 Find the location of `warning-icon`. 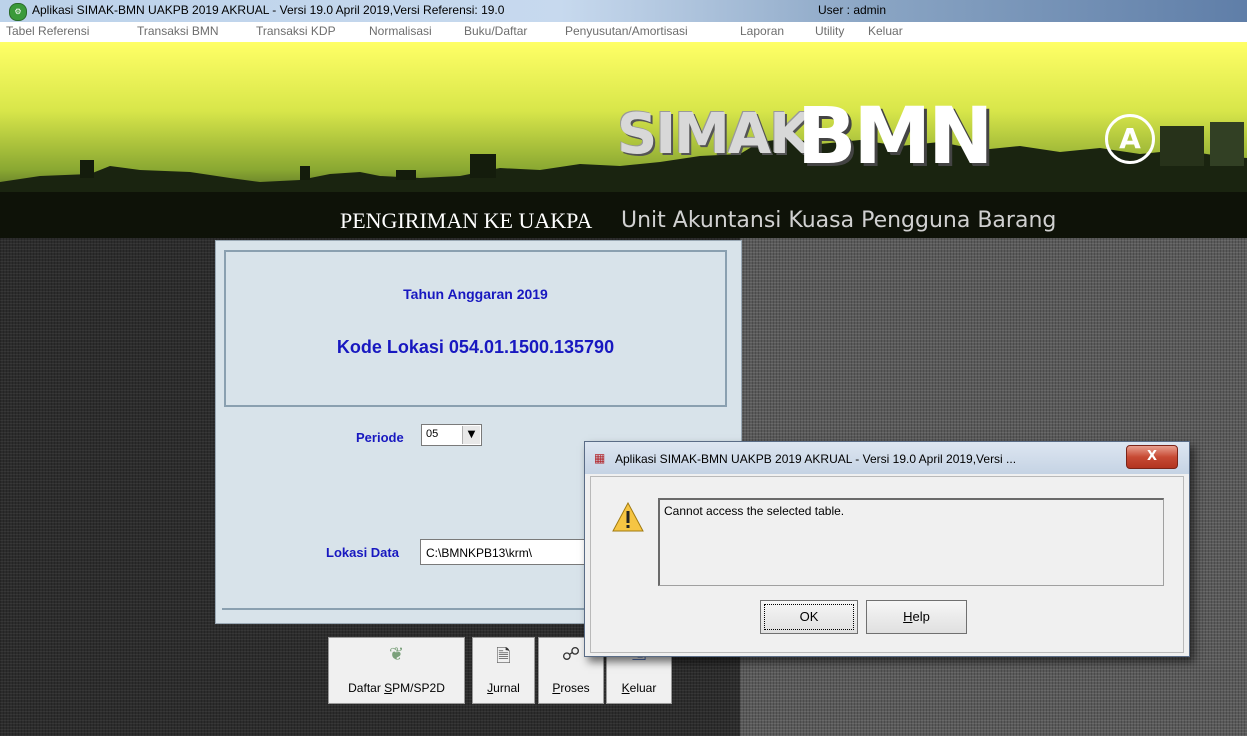

warning-icon is located at coordinates (628, 517).